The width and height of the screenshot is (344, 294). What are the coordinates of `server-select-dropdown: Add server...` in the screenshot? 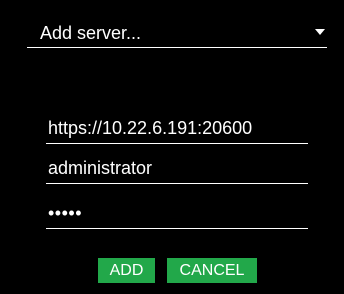 It's located at (177, 33).